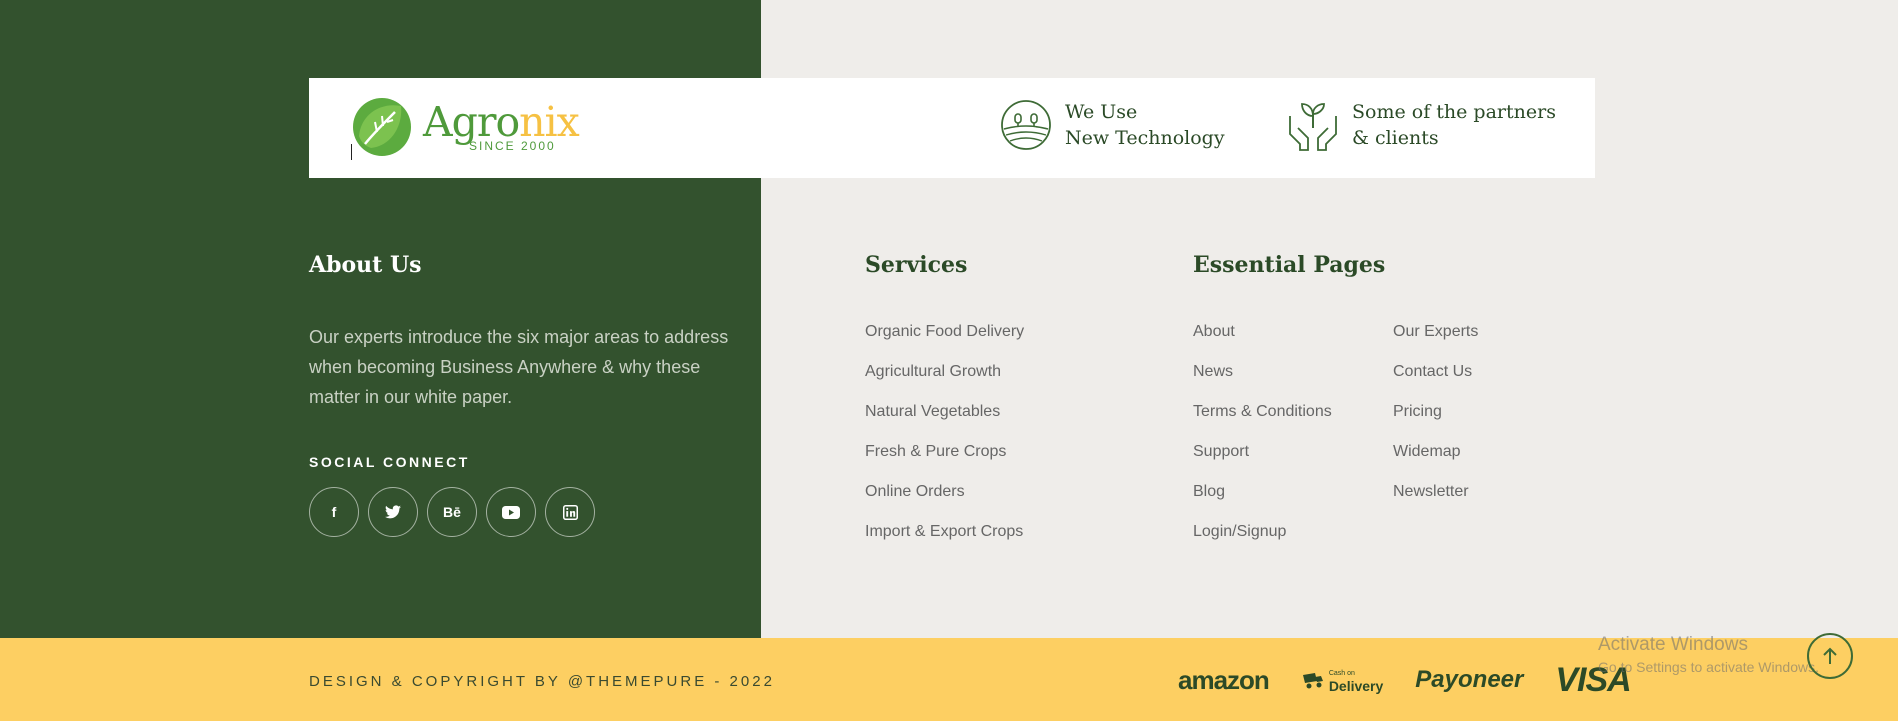  I want to click on leaf-logo-icon, so click(382, 127).